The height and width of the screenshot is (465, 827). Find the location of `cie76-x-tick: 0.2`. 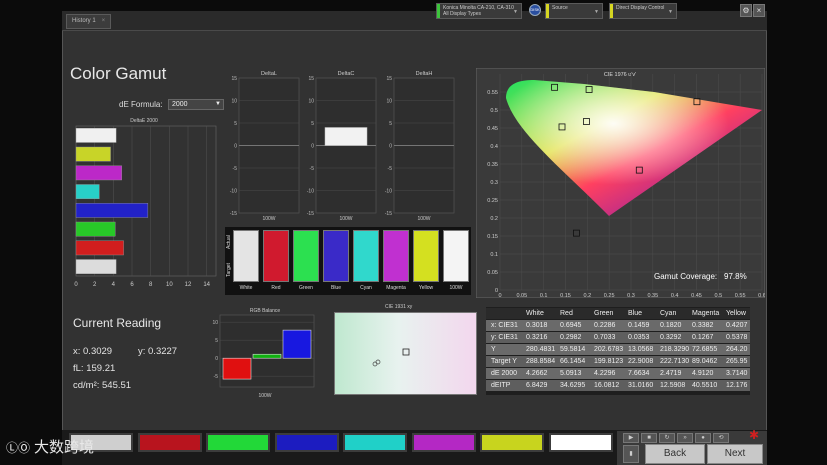

cie76-x-tick: 0.2 is located at coordinates (588, 295).